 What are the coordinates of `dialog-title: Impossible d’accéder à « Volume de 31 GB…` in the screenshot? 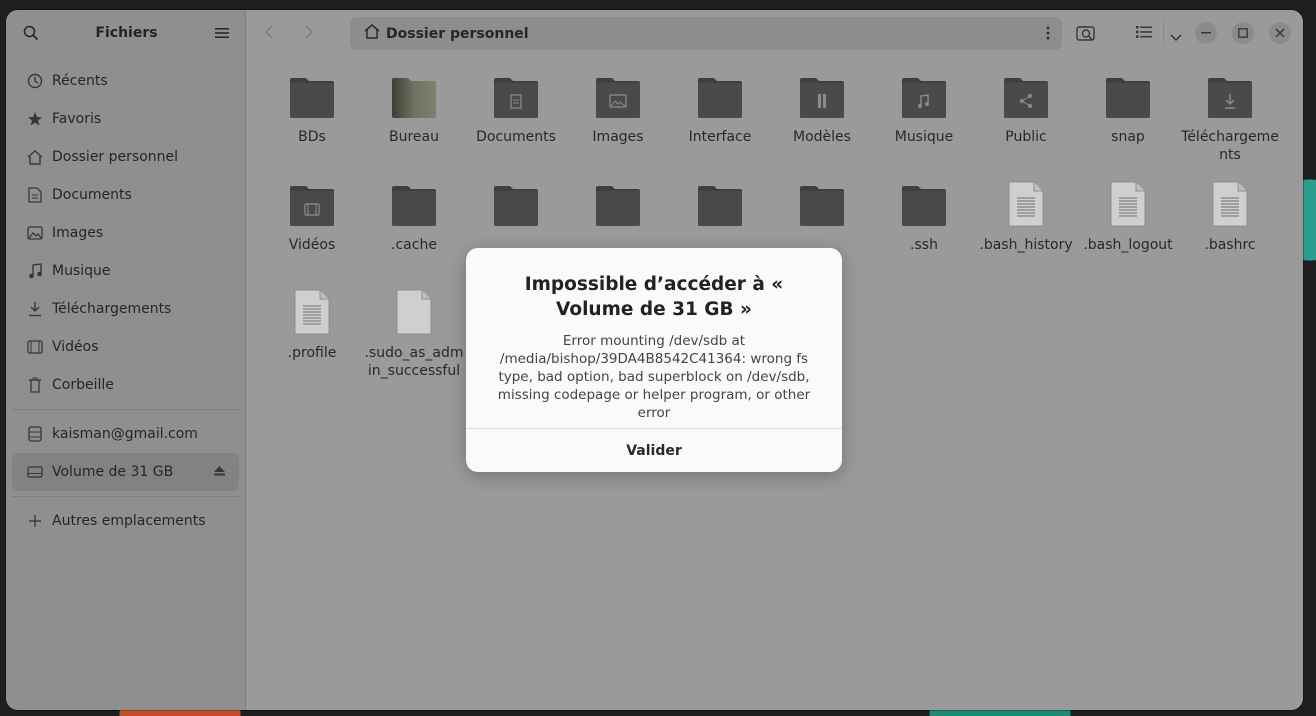 It's located at (654, 297).